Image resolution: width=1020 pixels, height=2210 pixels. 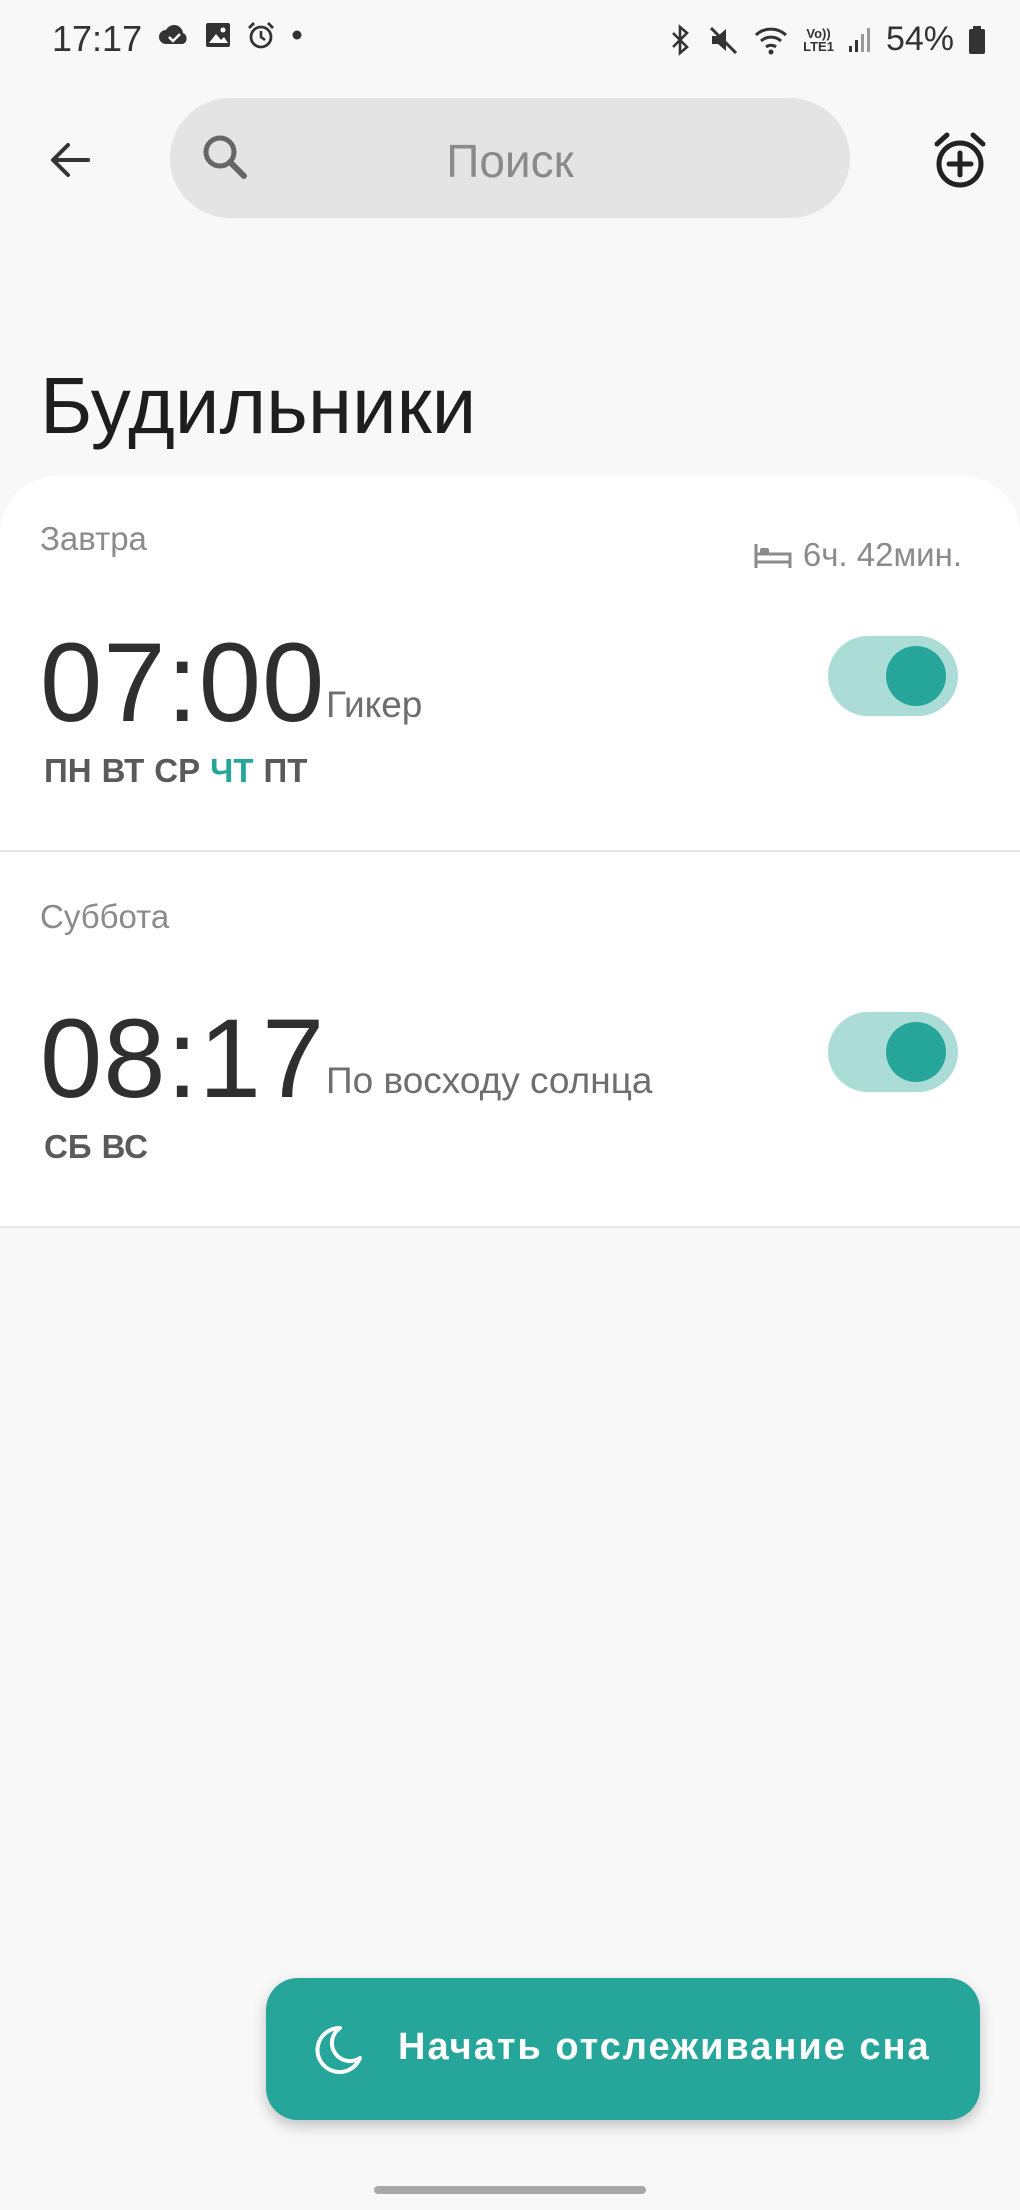 I want to click on lte-indicator: Vo)) LTE1, so click(x=818, y=40).